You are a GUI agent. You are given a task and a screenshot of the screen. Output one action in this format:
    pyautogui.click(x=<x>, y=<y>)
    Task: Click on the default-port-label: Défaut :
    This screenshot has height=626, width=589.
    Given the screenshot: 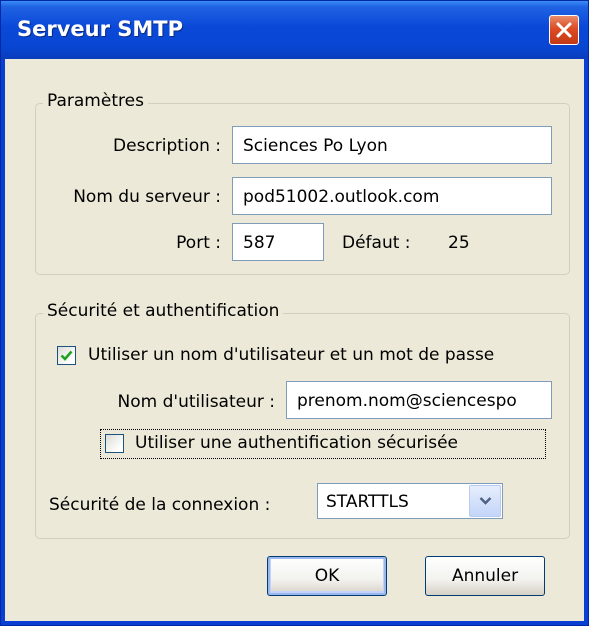 What is the action you would take?
    pyautogui.click(x=376, y=243)
    